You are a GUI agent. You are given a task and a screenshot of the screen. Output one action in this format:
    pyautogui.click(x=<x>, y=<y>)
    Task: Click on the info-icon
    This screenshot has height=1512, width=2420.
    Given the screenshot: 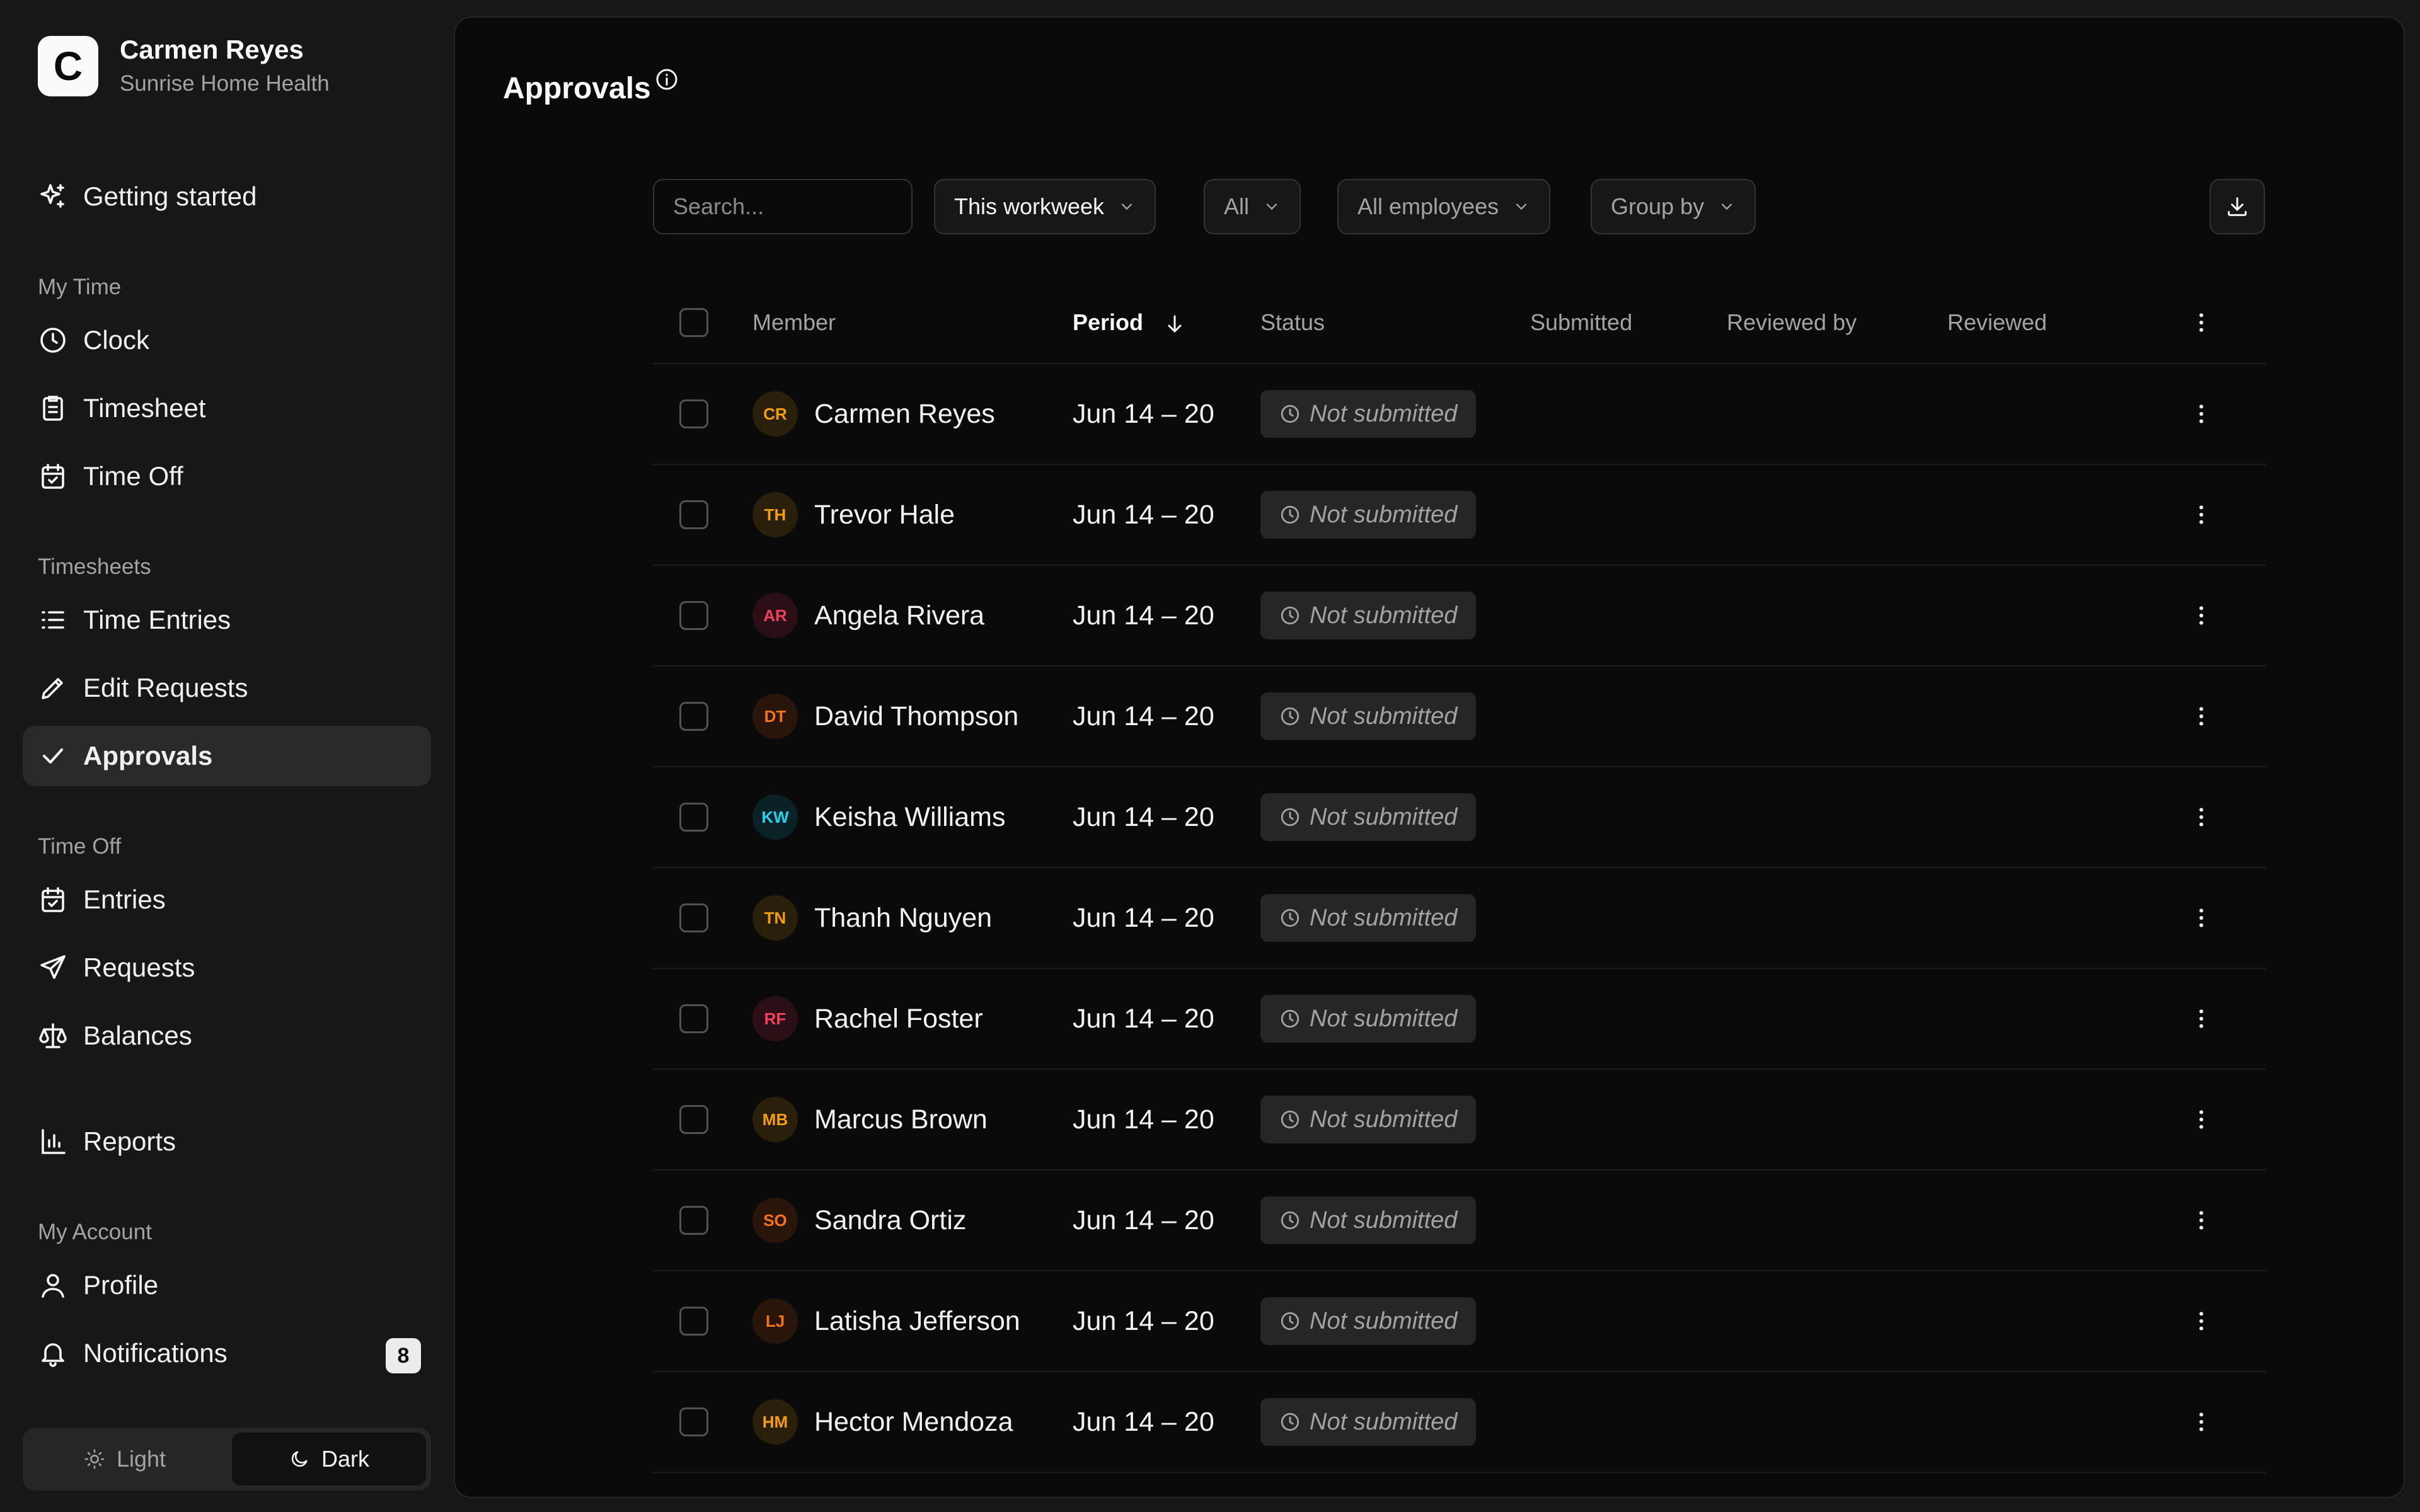 What is the action you would take?
    pyautogui.click(x=668, y=72)
    